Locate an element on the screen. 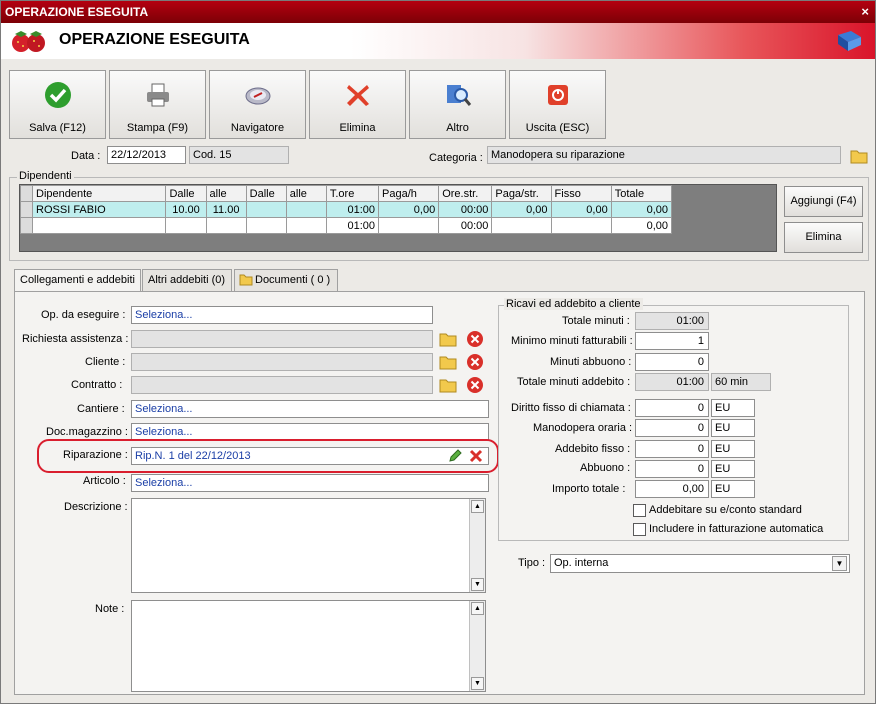 This screenshot has height=704, width=876. type-select: Op. interna is located at coordinates (700, 563).